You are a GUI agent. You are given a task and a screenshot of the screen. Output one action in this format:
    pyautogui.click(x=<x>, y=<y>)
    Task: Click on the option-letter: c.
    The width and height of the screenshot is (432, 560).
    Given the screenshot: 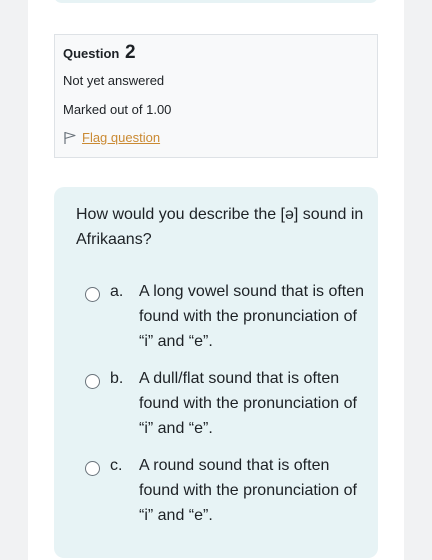 What is the action you would take?
    pyautogui.click(x=116, y=465)
    